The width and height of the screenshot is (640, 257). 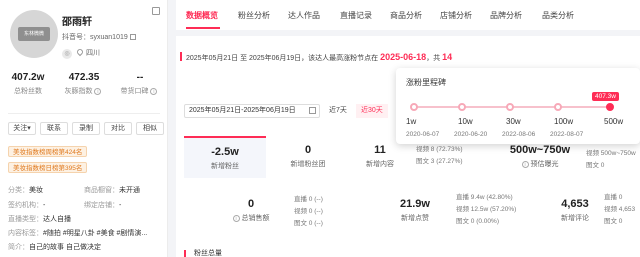 What do you see at coordinates (84, 113) in the screenshot?
I see `divider` at bounding box center [84, 113].